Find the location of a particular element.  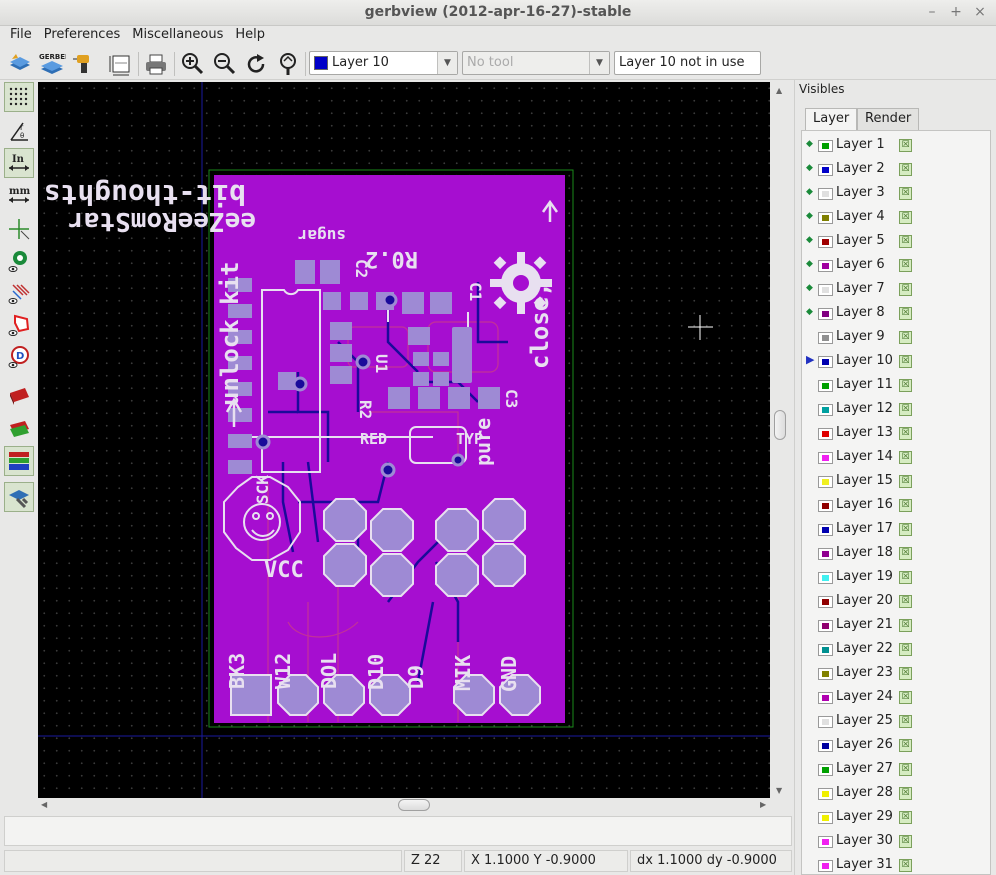

layer-row: ◆ Layer 2 ☒ is located at coordinates (896, 169).